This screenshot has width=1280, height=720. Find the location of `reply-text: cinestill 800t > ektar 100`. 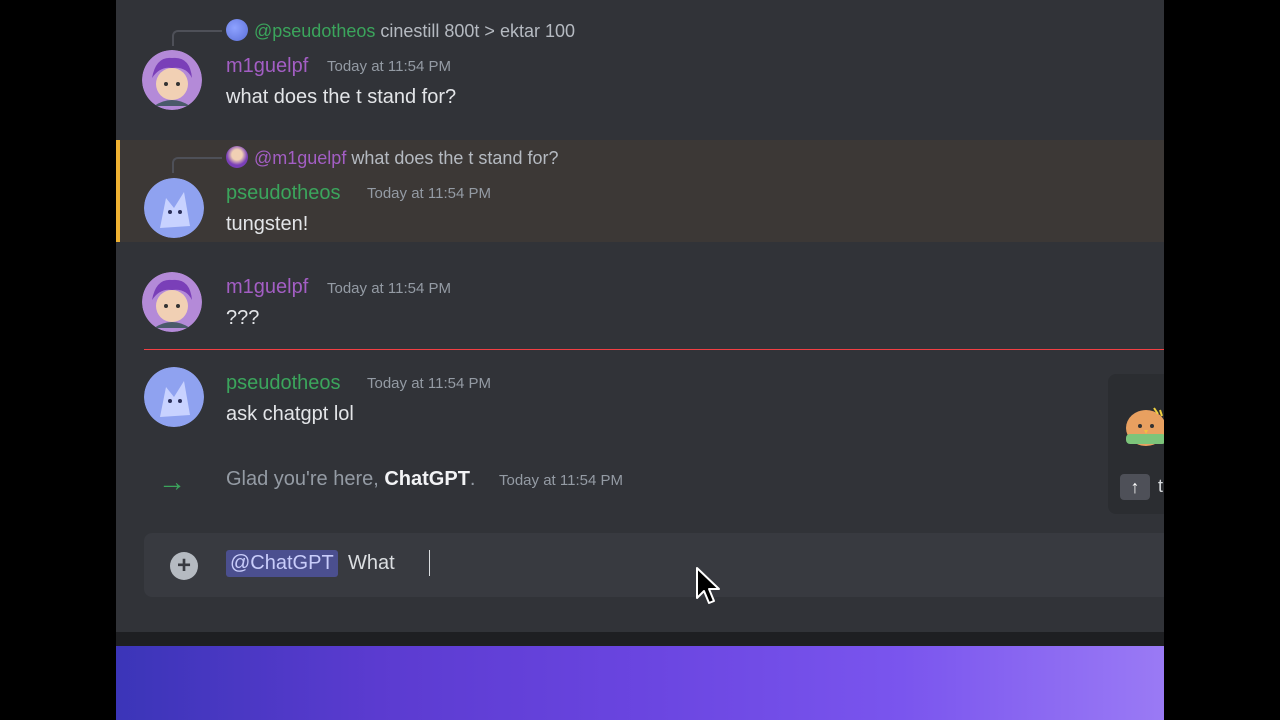

reply-text: cinestill 800t > ektar 100 is located at coordinates (477, 31).